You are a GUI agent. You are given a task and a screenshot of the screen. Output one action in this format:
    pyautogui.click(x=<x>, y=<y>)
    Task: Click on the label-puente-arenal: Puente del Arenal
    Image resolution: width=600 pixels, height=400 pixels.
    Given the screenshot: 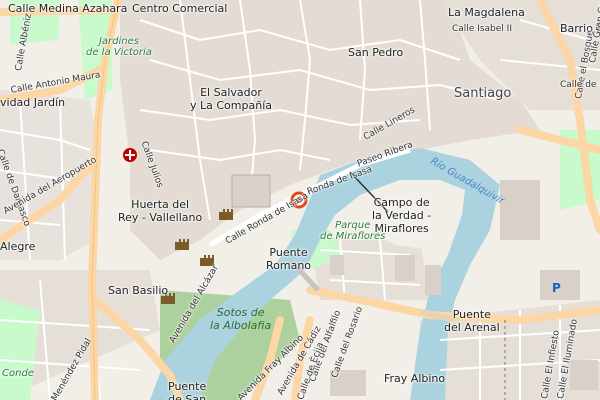 What is the action you would take?
    pyautogui.click(x=472, y=321)
    